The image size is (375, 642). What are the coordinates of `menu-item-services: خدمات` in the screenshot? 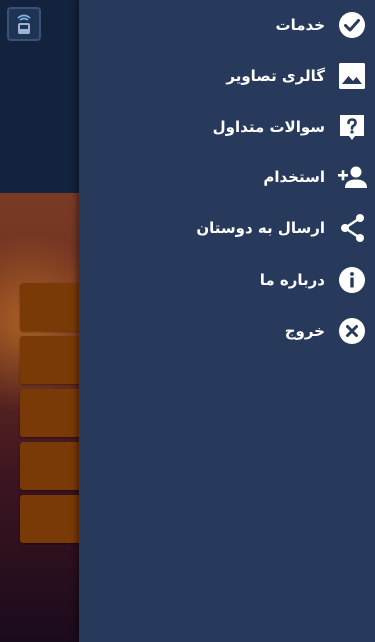 It's located at (227, 25).